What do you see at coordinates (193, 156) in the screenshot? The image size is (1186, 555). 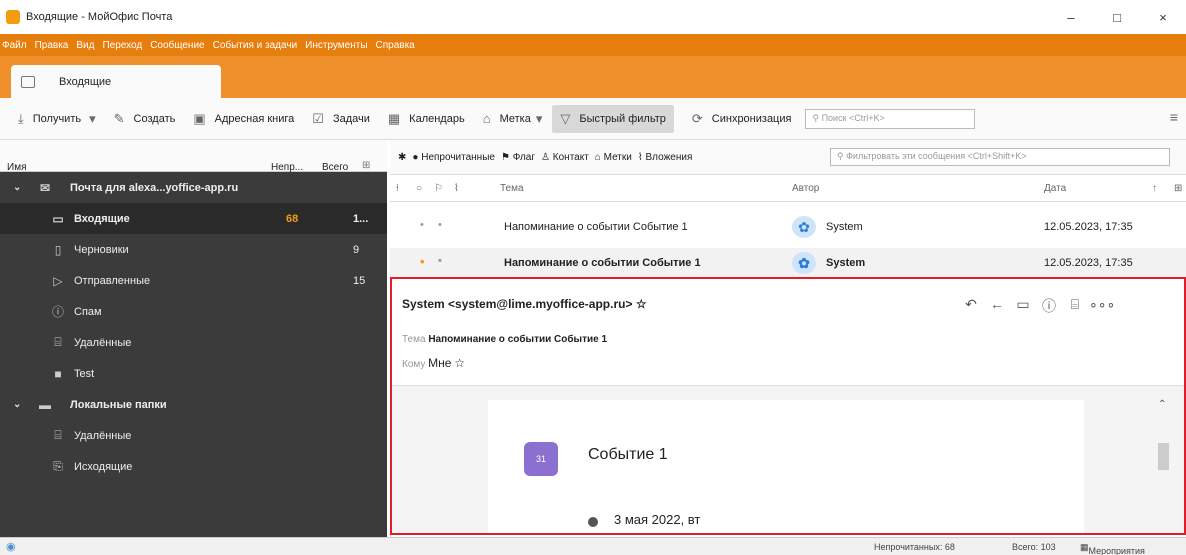 I see `folder-pane-header: Имя Непр... Всего ⊞` at bounding box center [193, 156].